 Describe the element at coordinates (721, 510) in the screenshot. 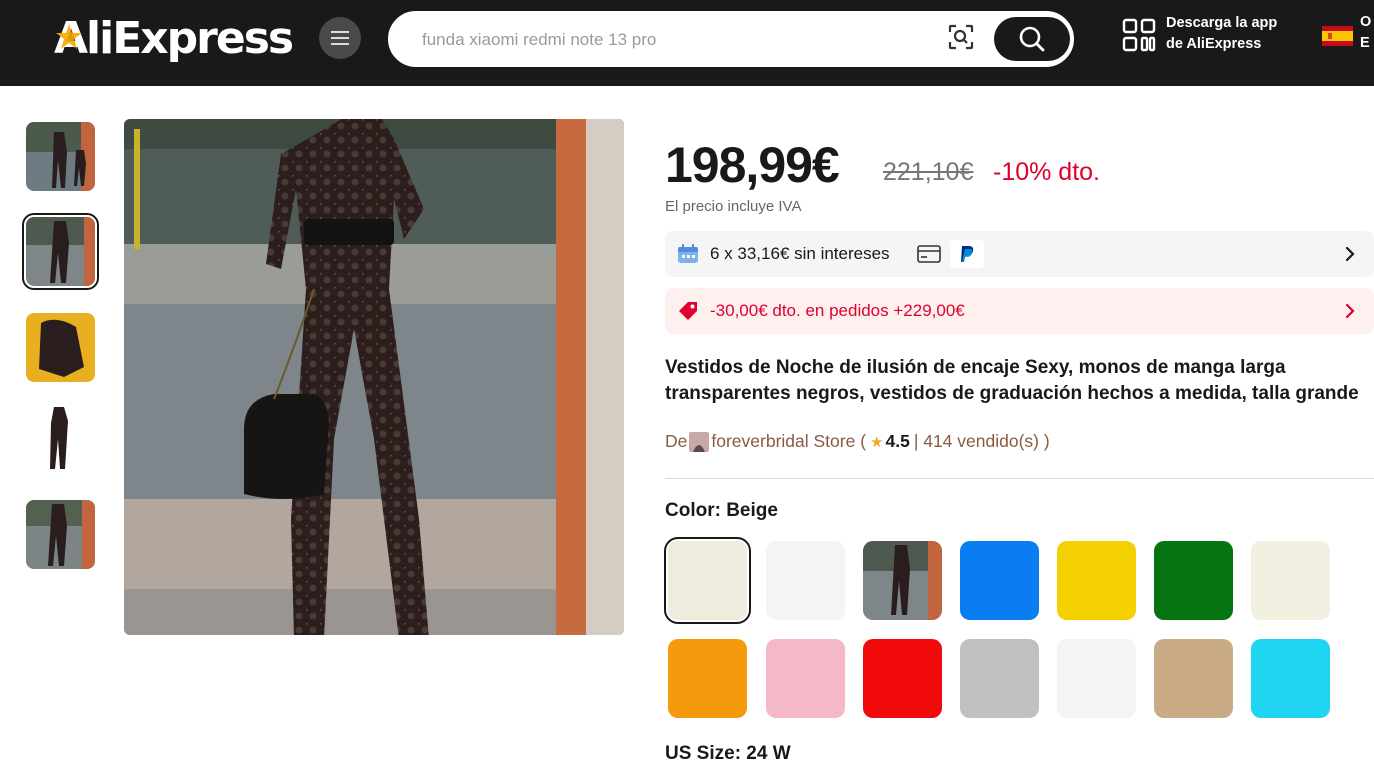

I see `color-label: Color: Beige` at that location.